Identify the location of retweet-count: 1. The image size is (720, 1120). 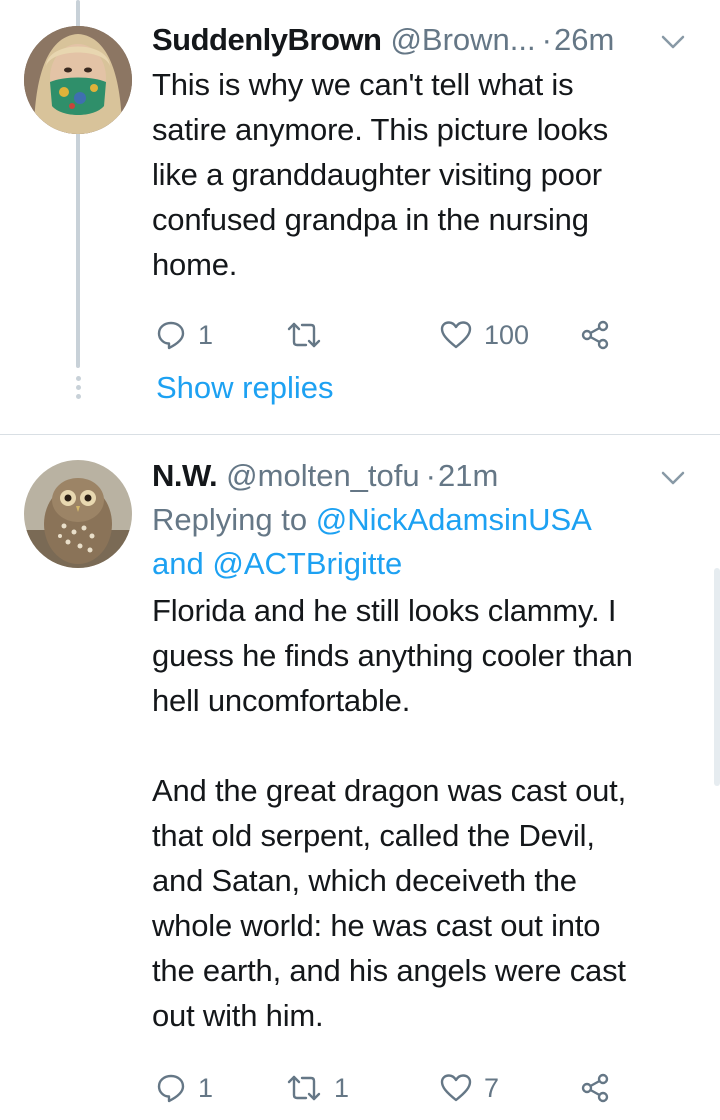
(342, 1087).